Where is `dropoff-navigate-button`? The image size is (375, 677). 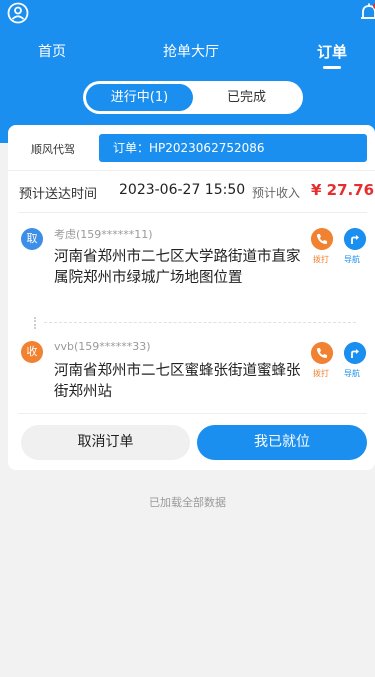
dropoff-navigate-button is located at coordinates (355, 353).